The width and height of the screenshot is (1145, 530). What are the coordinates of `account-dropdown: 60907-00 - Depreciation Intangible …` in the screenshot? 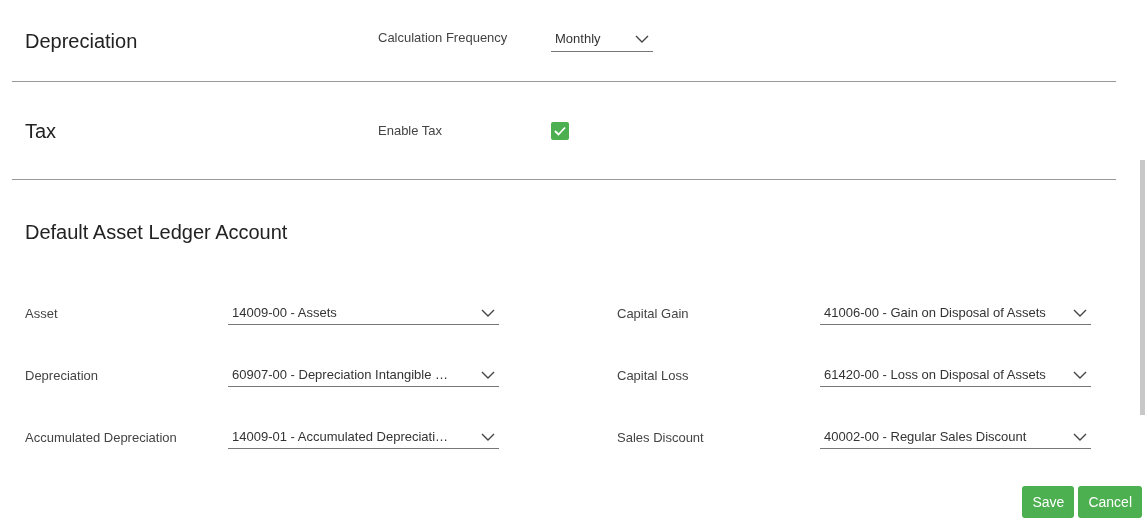 It's located at (363, 376).